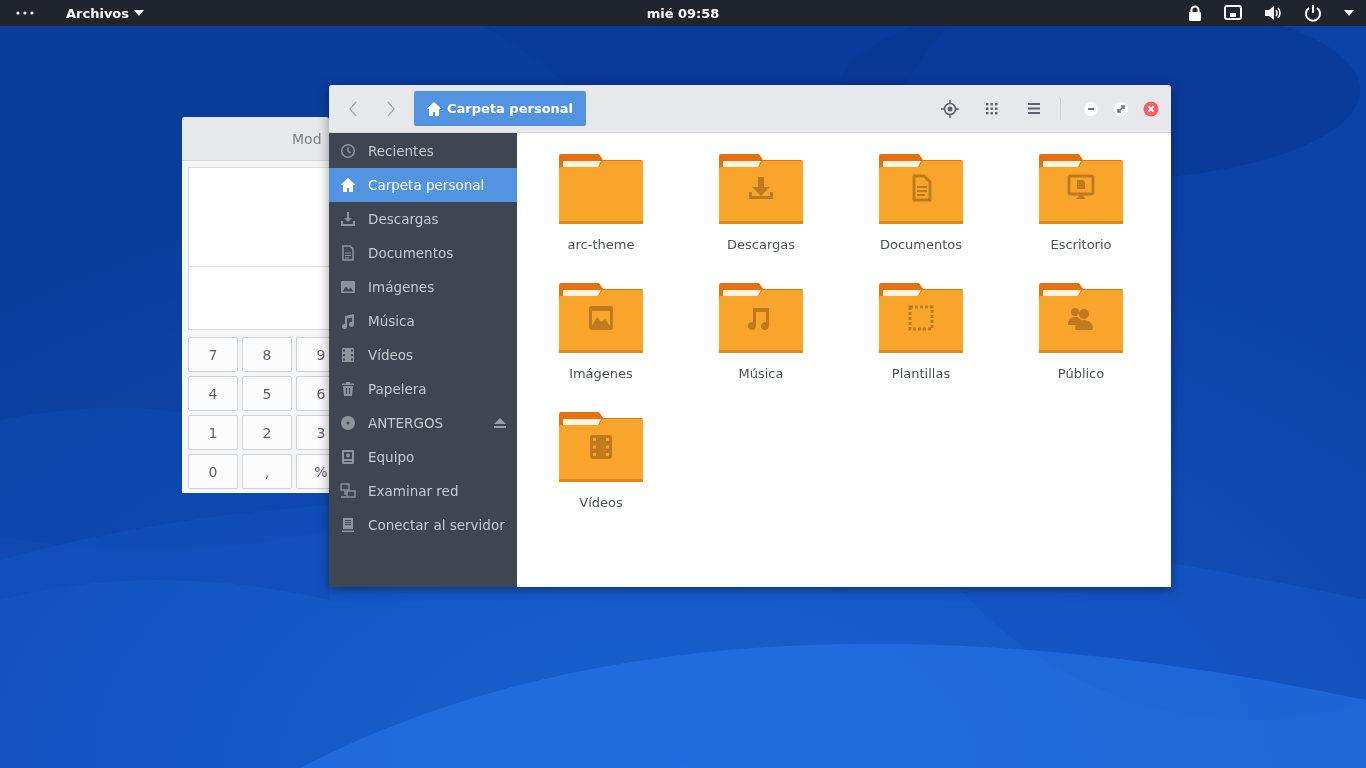 Image resolution: width=1366 pixels, height=768 pixels. I want to click on folder-item: Descargas, so click(761, 203).